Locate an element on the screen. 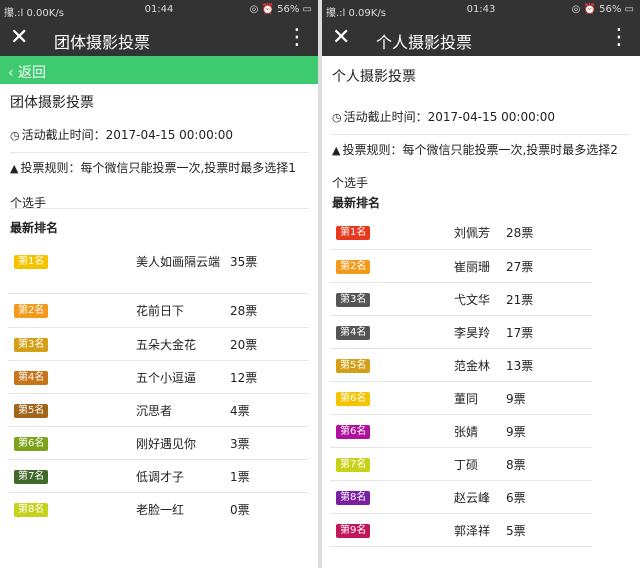 The width and height of the screenshot is (640, 568). table-row: 第8名 老脸一红 0票 is located at coordinates (158, 508).